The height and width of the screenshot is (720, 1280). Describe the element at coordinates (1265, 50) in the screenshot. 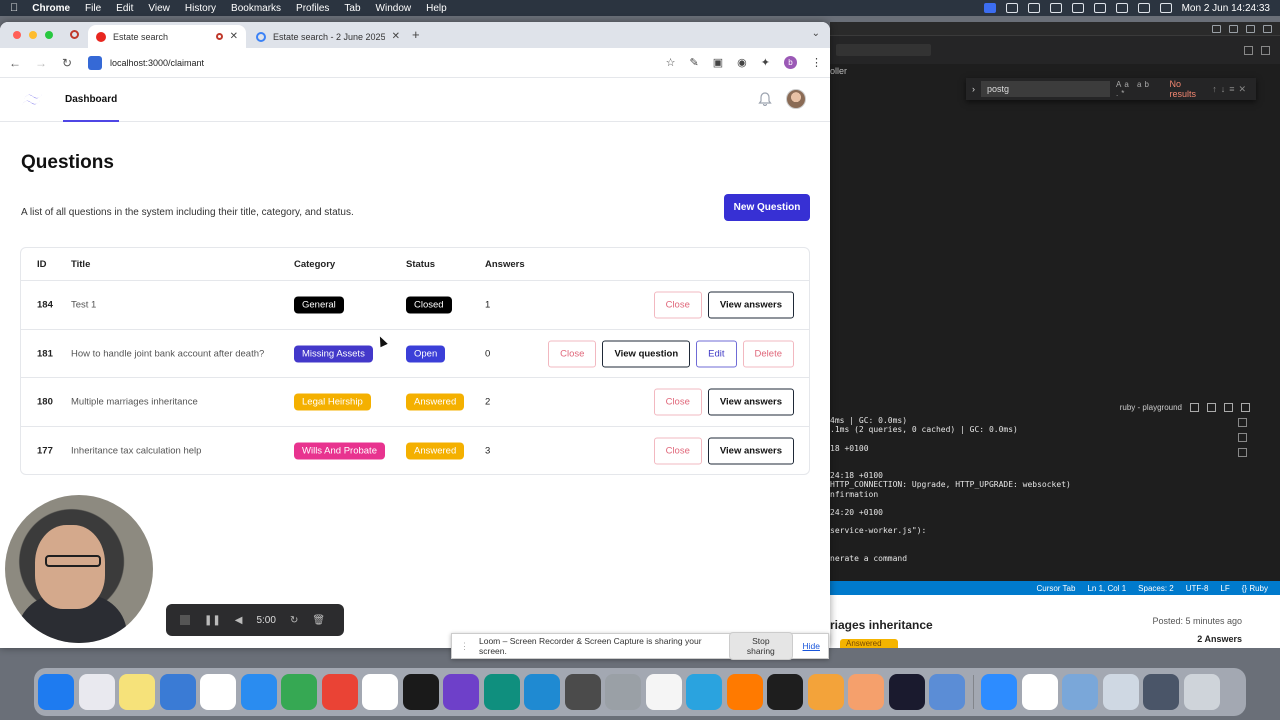

I see `more-icon` at that location.